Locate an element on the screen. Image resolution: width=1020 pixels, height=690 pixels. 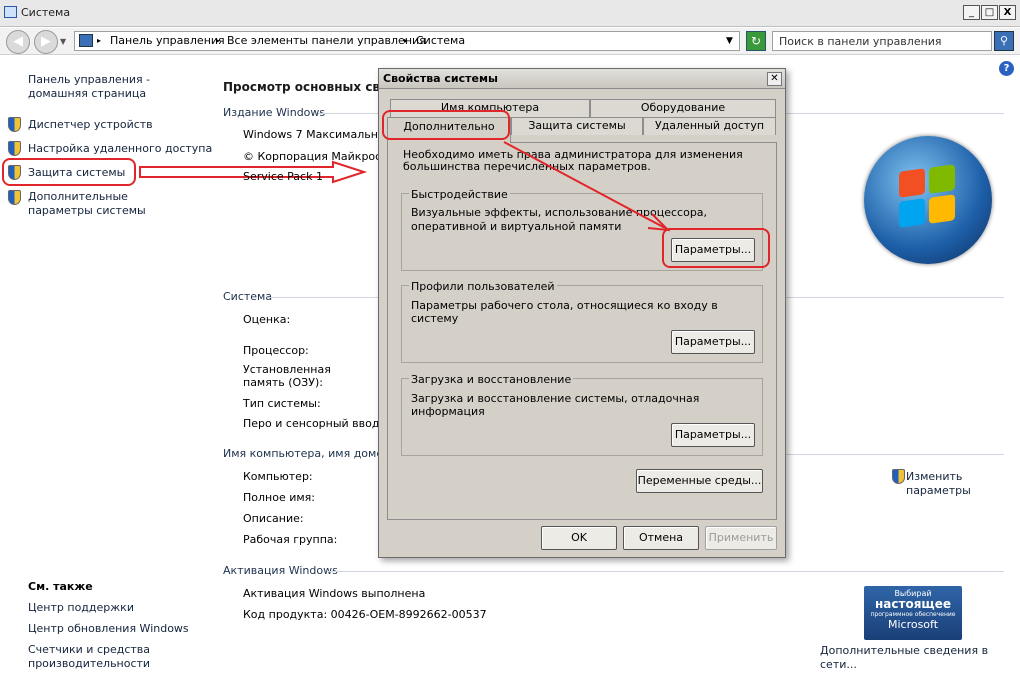
apply-button: Применить is located at coordinates (741, 538).